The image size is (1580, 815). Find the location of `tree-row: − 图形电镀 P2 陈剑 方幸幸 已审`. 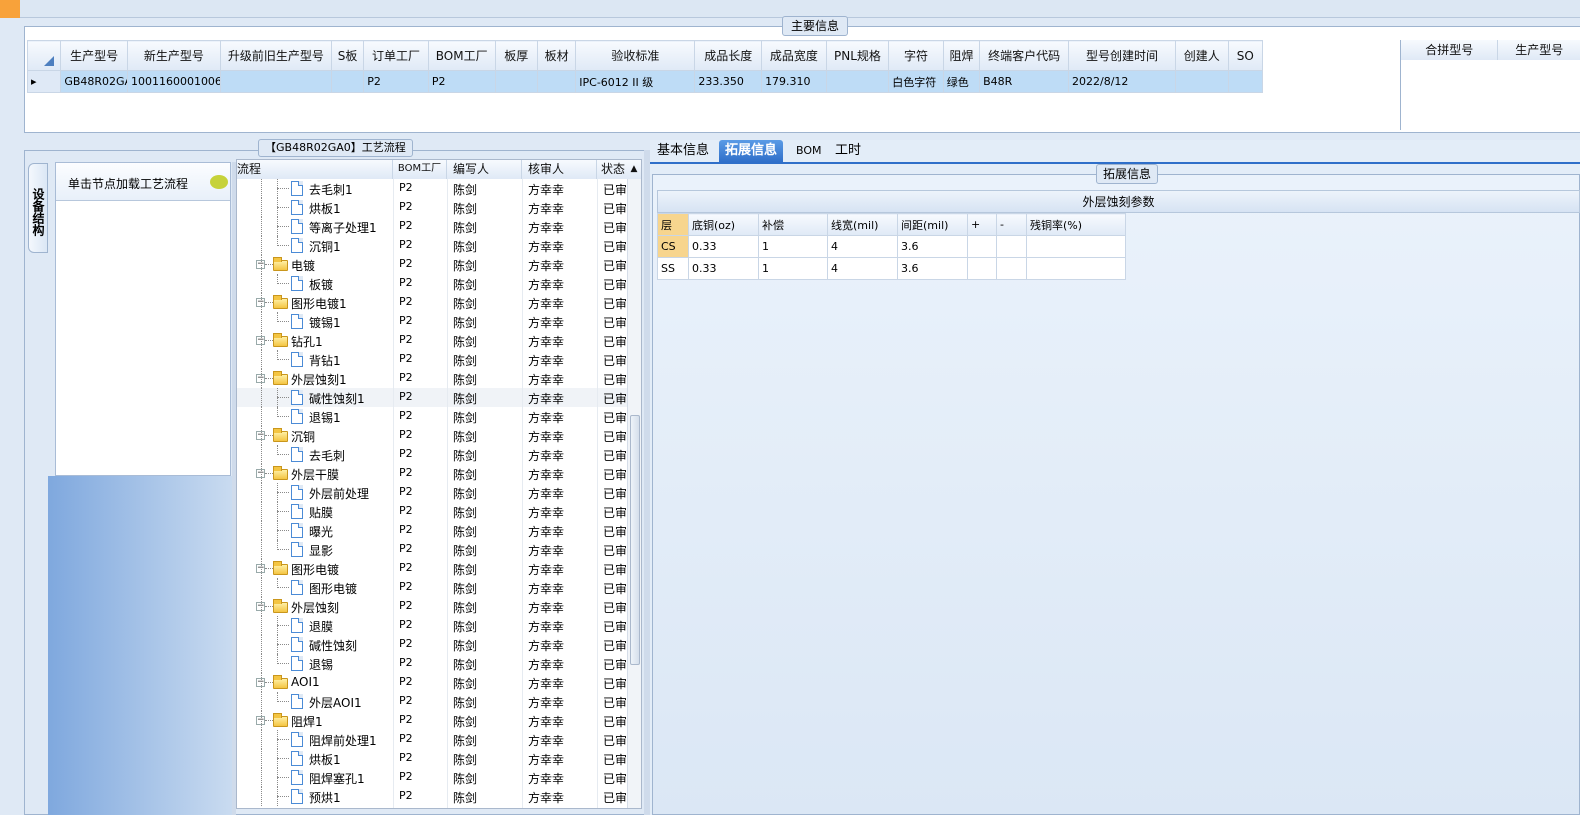

tree-row: − 图形电镀 P2 陈剑 方幸幸 已审 is located at coordinates (433, 568).